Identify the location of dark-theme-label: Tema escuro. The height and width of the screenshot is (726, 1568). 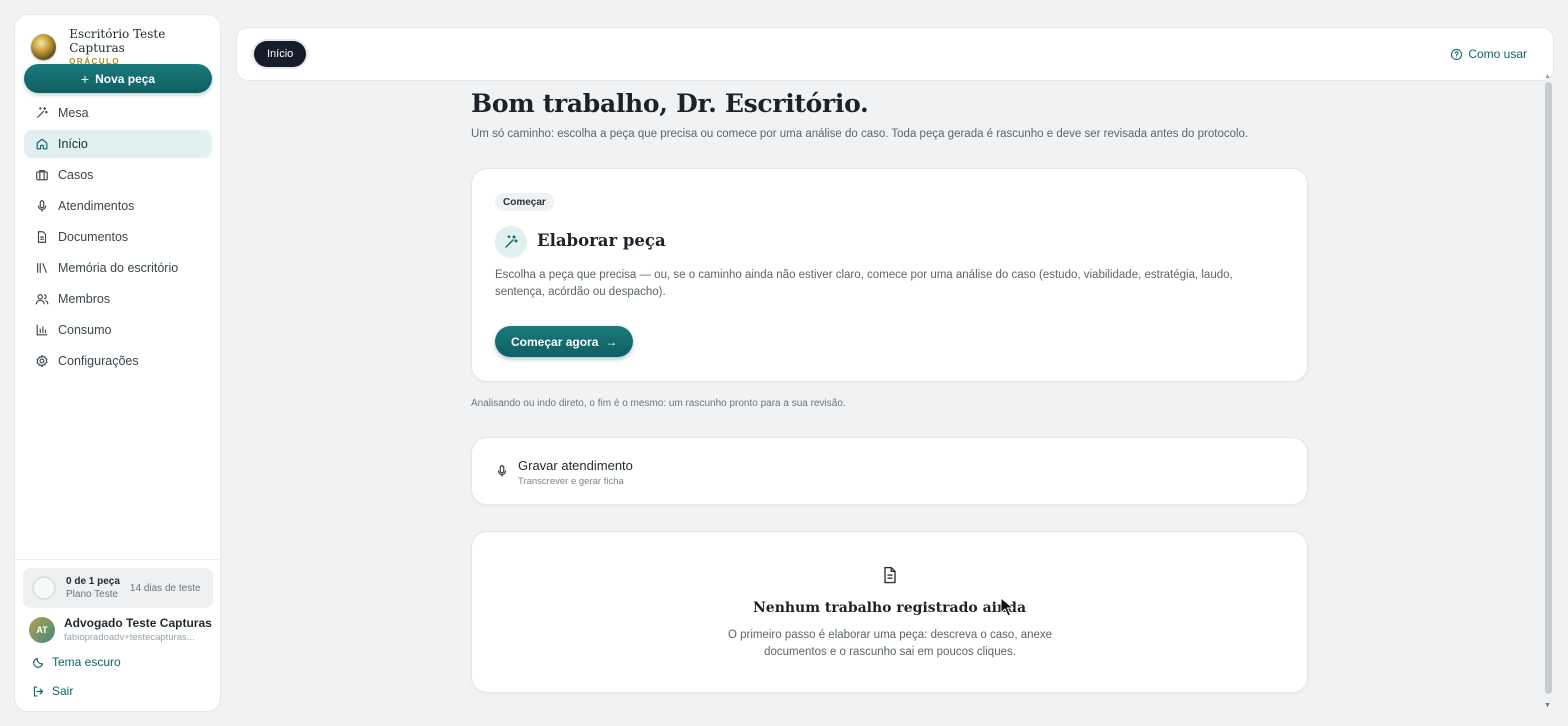
(86, 662).